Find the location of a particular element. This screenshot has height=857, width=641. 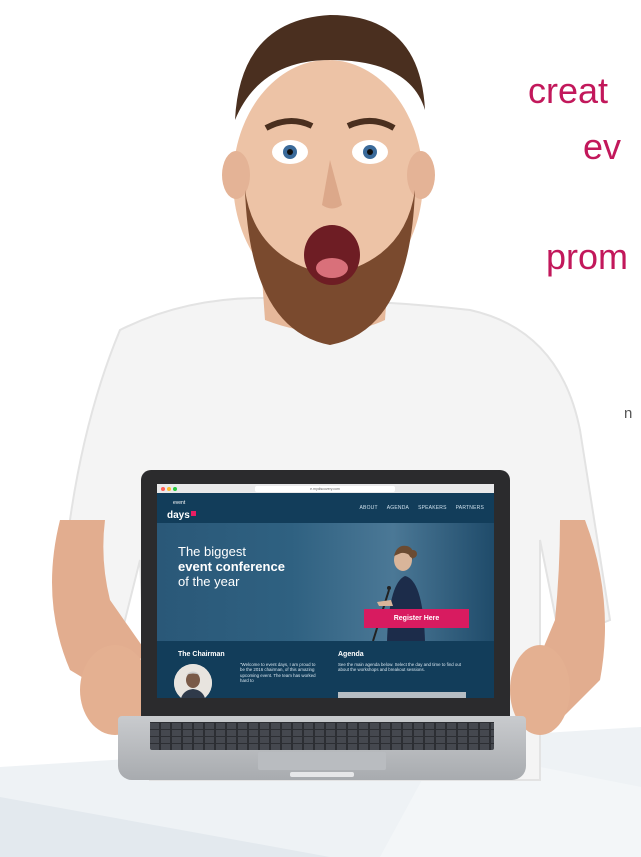

hero-line-1: The biggest is located at coordinates (212, 551).